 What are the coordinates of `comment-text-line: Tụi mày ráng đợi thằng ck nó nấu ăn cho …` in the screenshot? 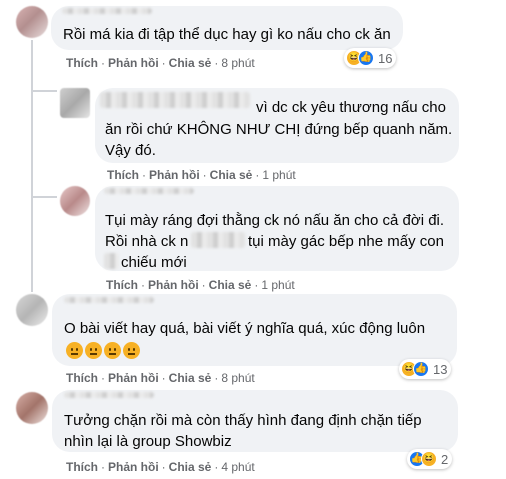 It's located at (275, 220).